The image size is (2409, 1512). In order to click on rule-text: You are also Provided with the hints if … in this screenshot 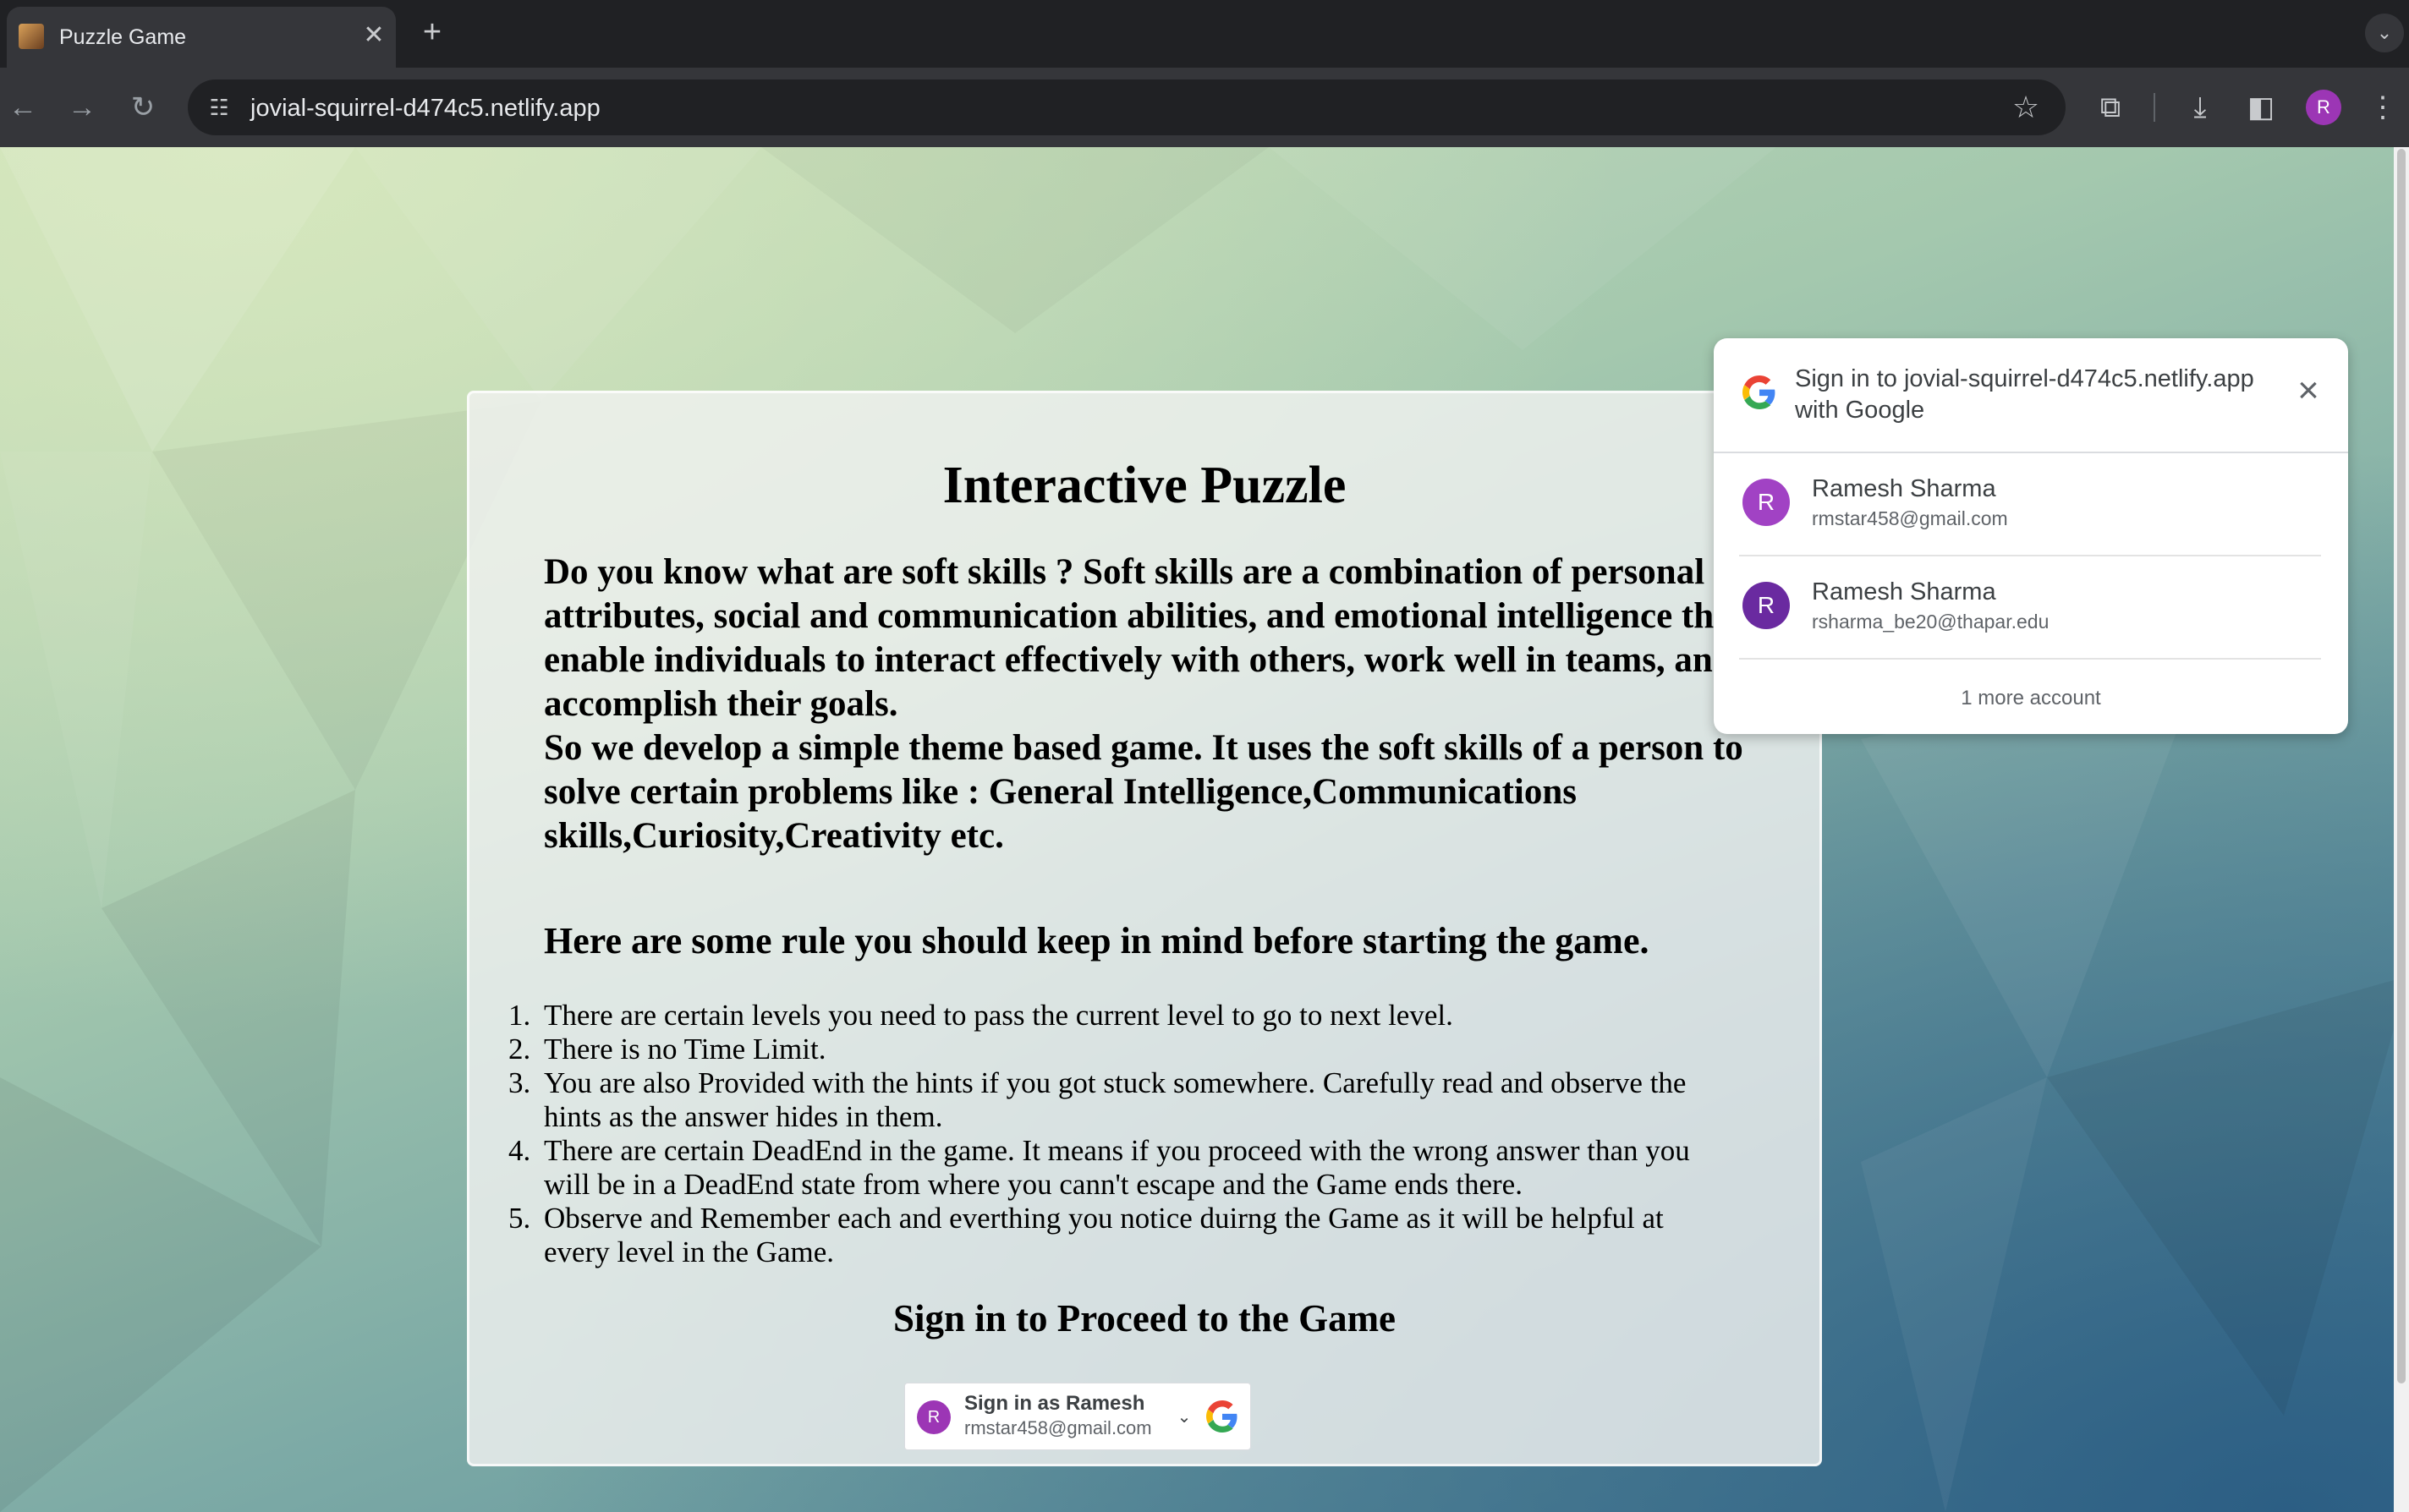, I will do `click(1115, 1099)`.